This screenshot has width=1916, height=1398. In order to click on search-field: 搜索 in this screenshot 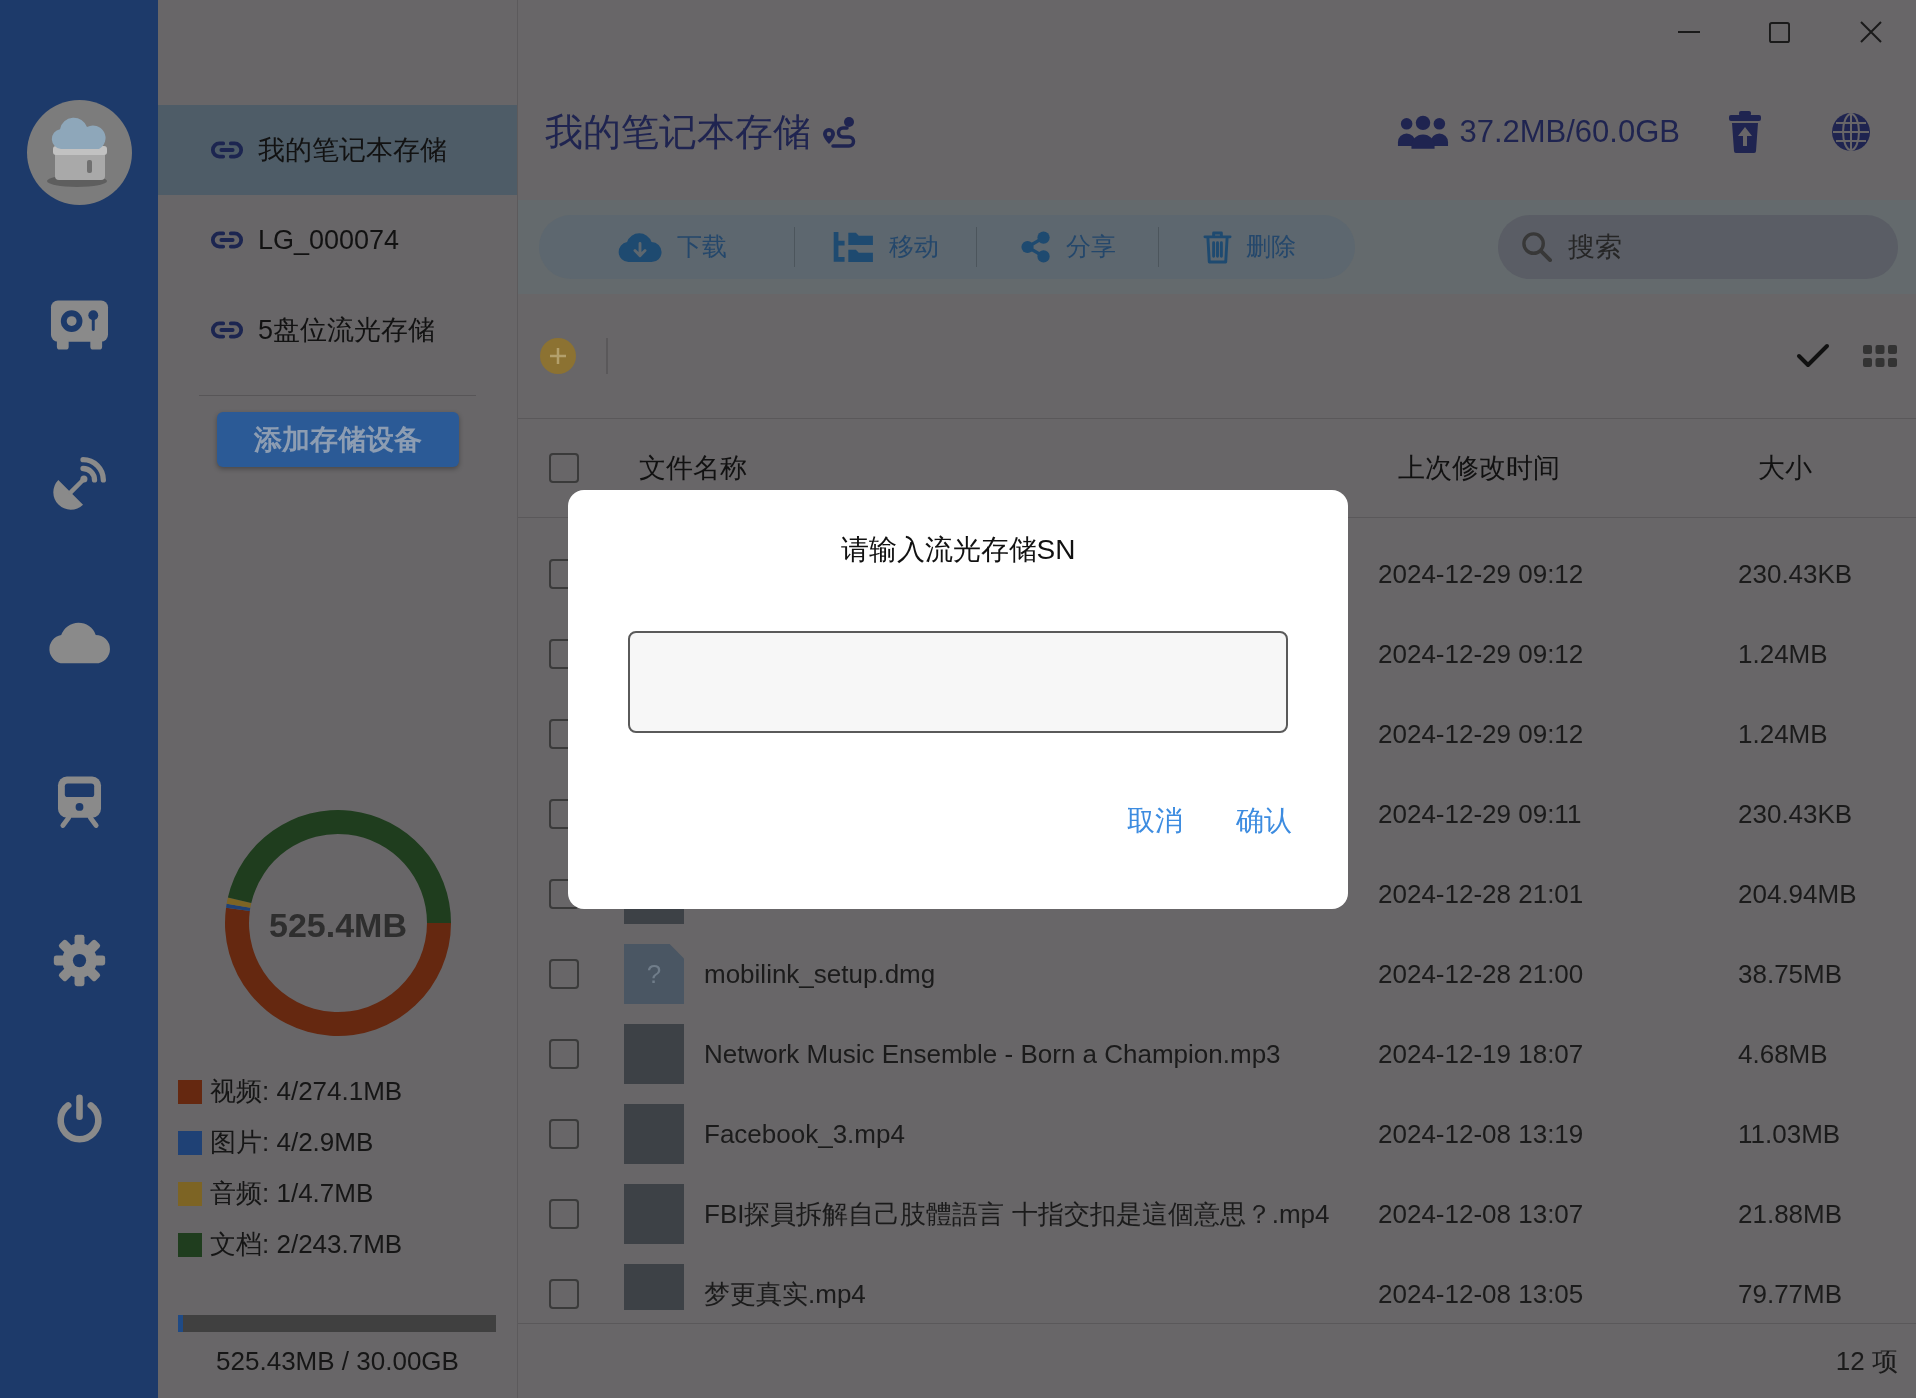, I will do `click(1698, 247)`.